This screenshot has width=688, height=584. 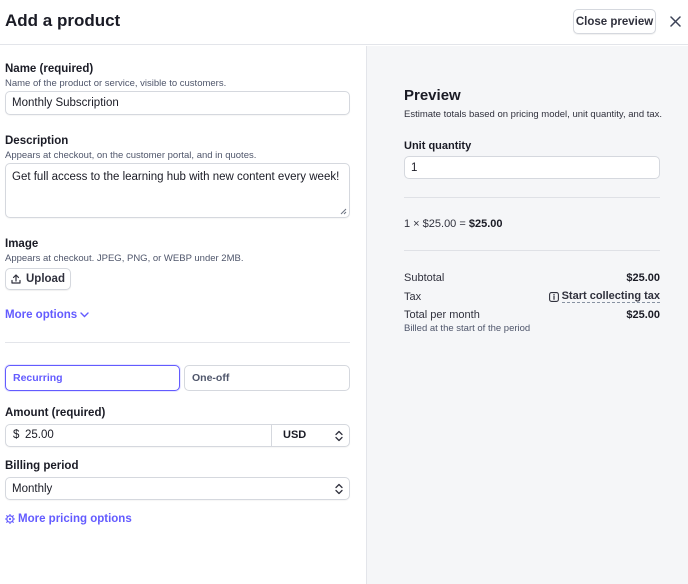 I want to click on price-calculation: 1 × $25.00 = $25.00, so click(x=453, y=224).